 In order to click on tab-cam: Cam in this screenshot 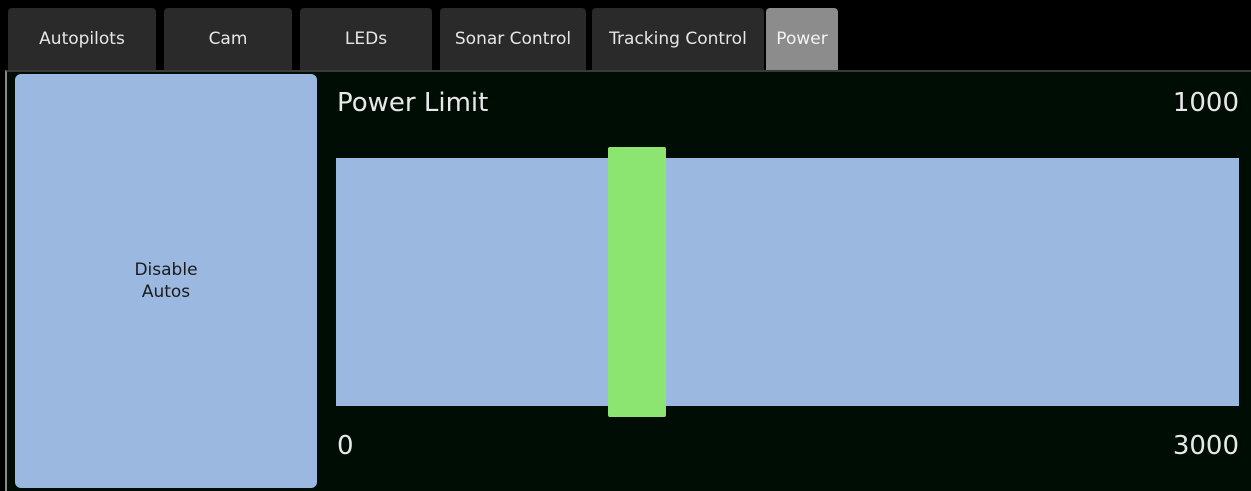, I will do `click(228, 39)`.